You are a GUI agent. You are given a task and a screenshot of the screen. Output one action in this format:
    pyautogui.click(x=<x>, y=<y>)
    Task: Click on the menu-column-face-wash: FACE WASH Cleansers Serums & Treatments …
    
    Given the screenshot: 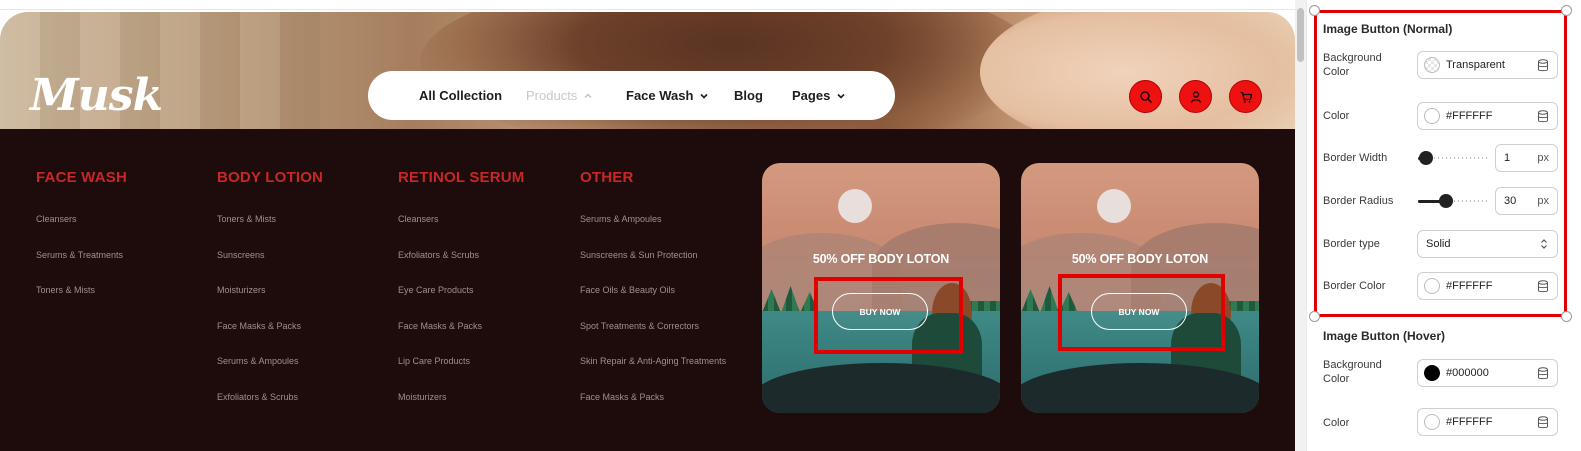 What is the action you would take?
    pyautogui.click(x=81, y=245)
    